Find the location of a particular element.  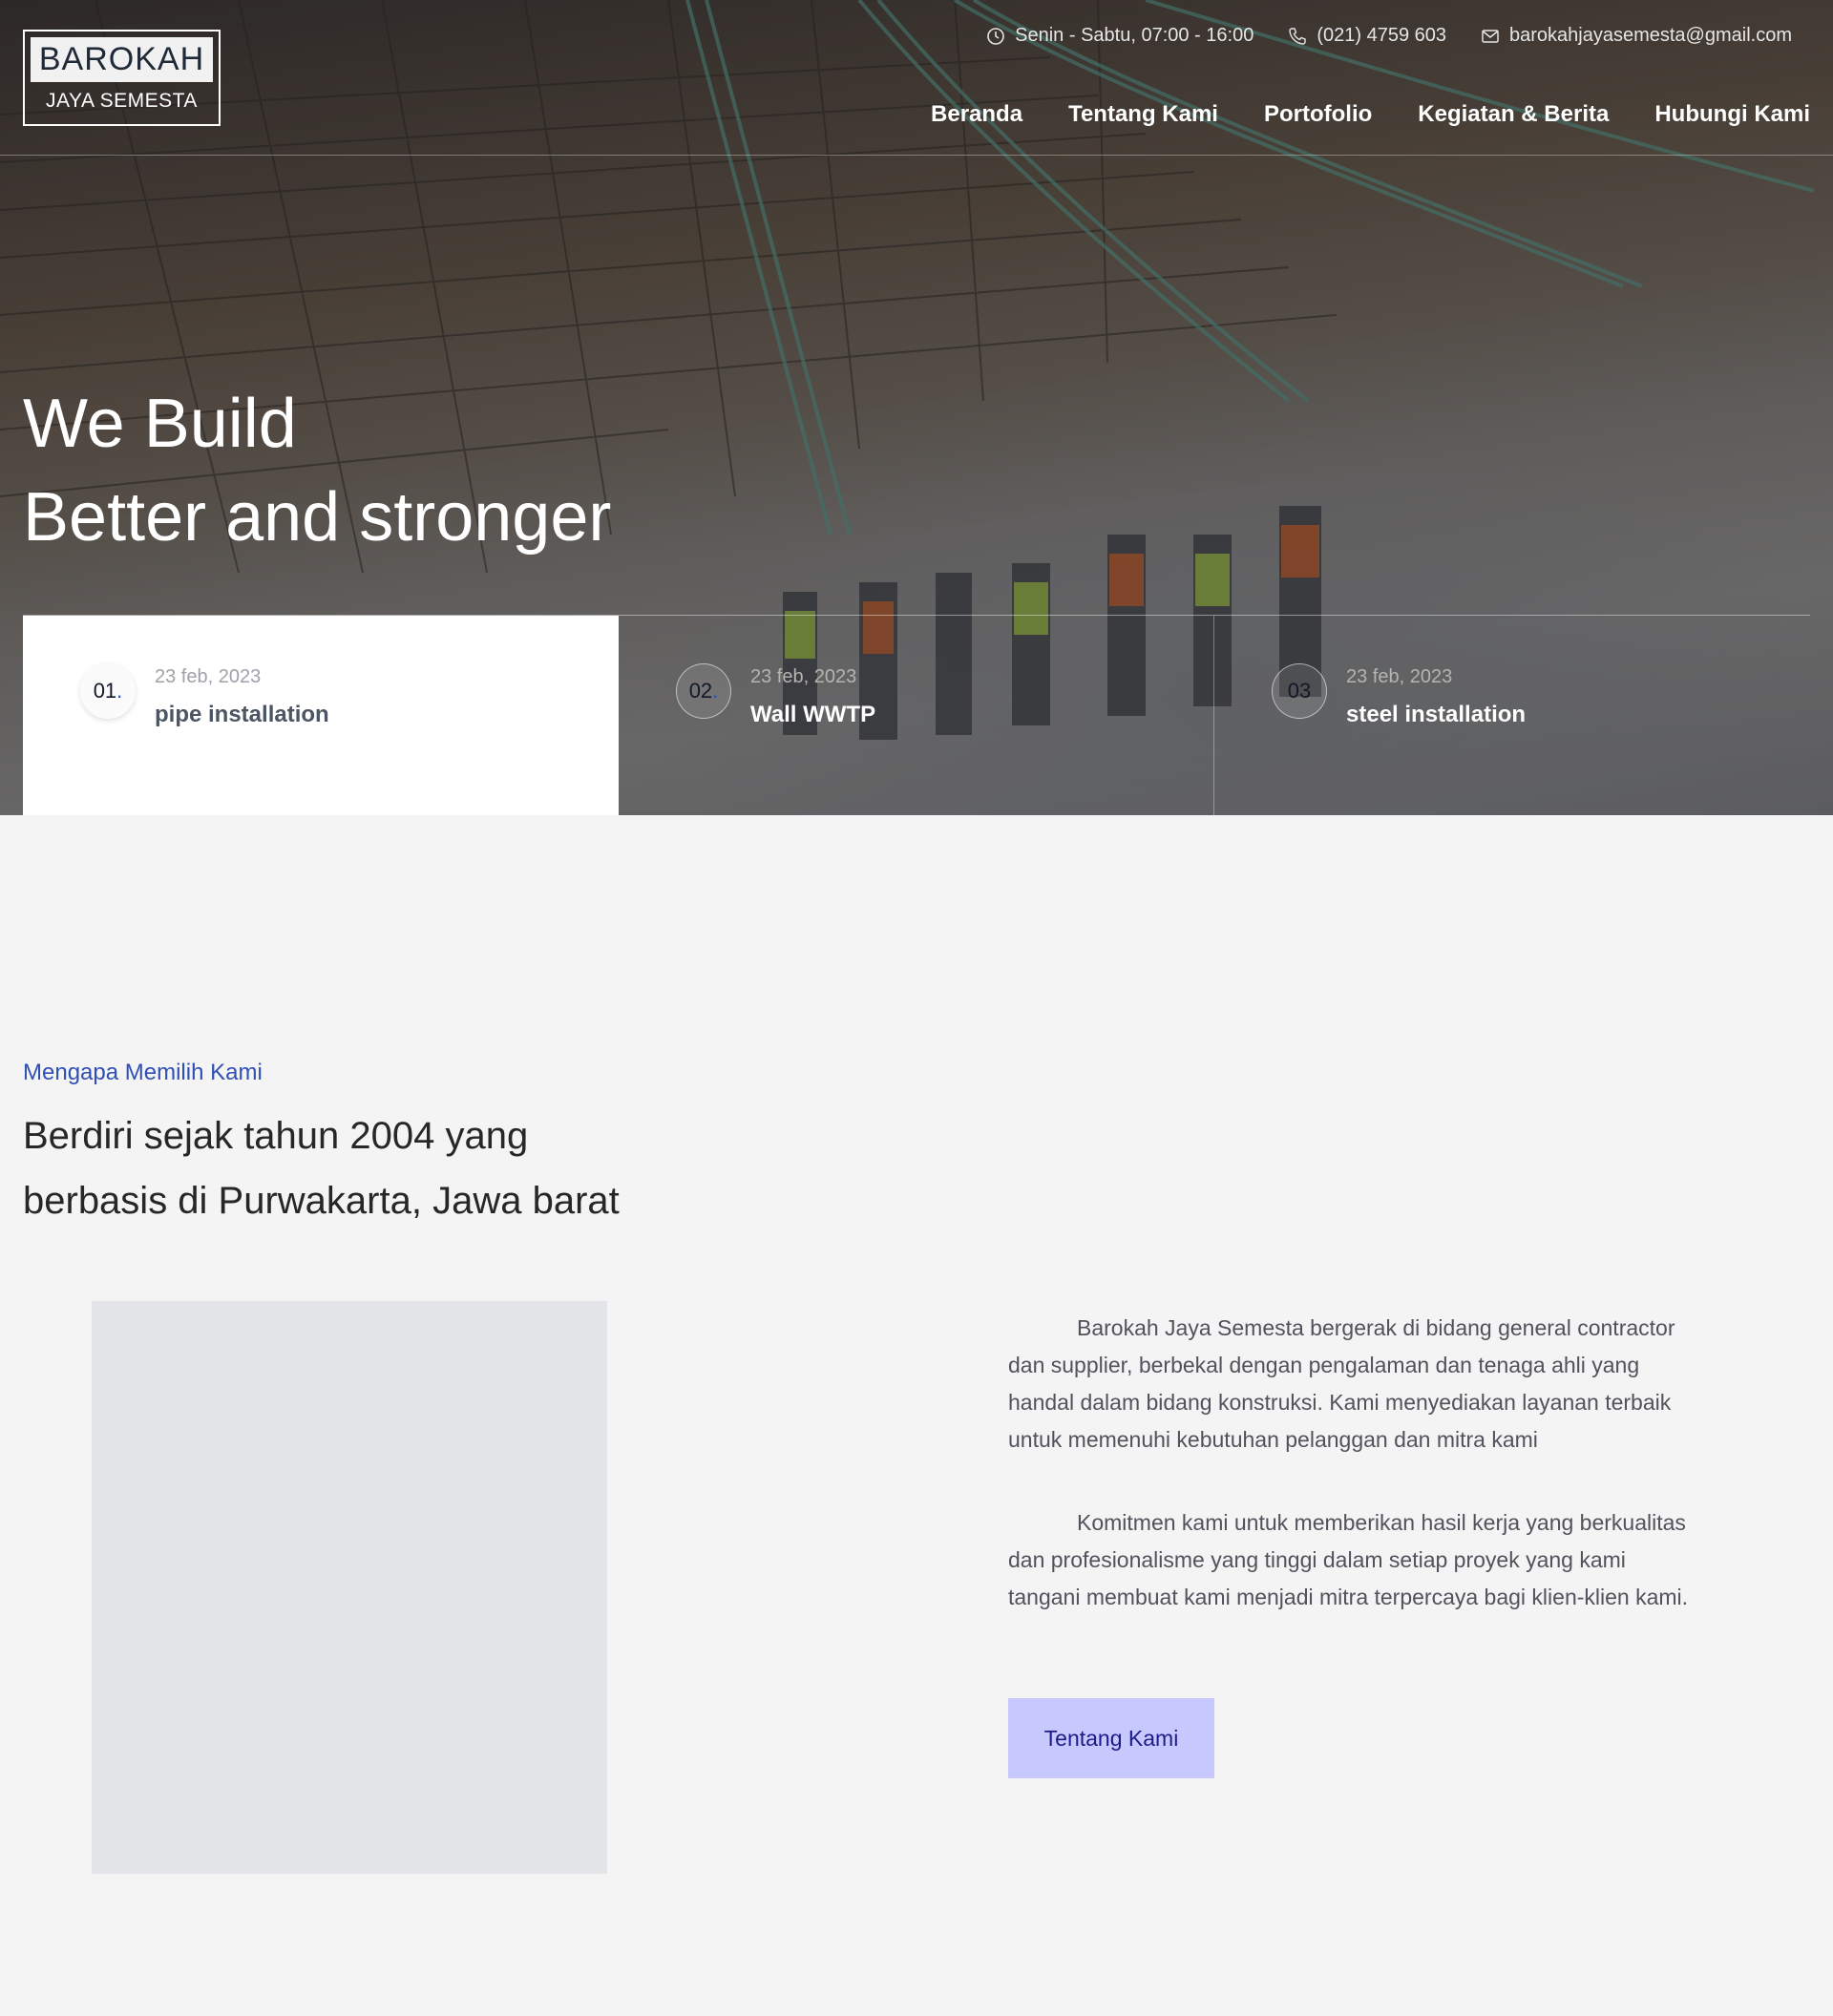

business-hours: Senin - Sabtu, 07:00 - 16:00 is located at coordinates (1120, 36).